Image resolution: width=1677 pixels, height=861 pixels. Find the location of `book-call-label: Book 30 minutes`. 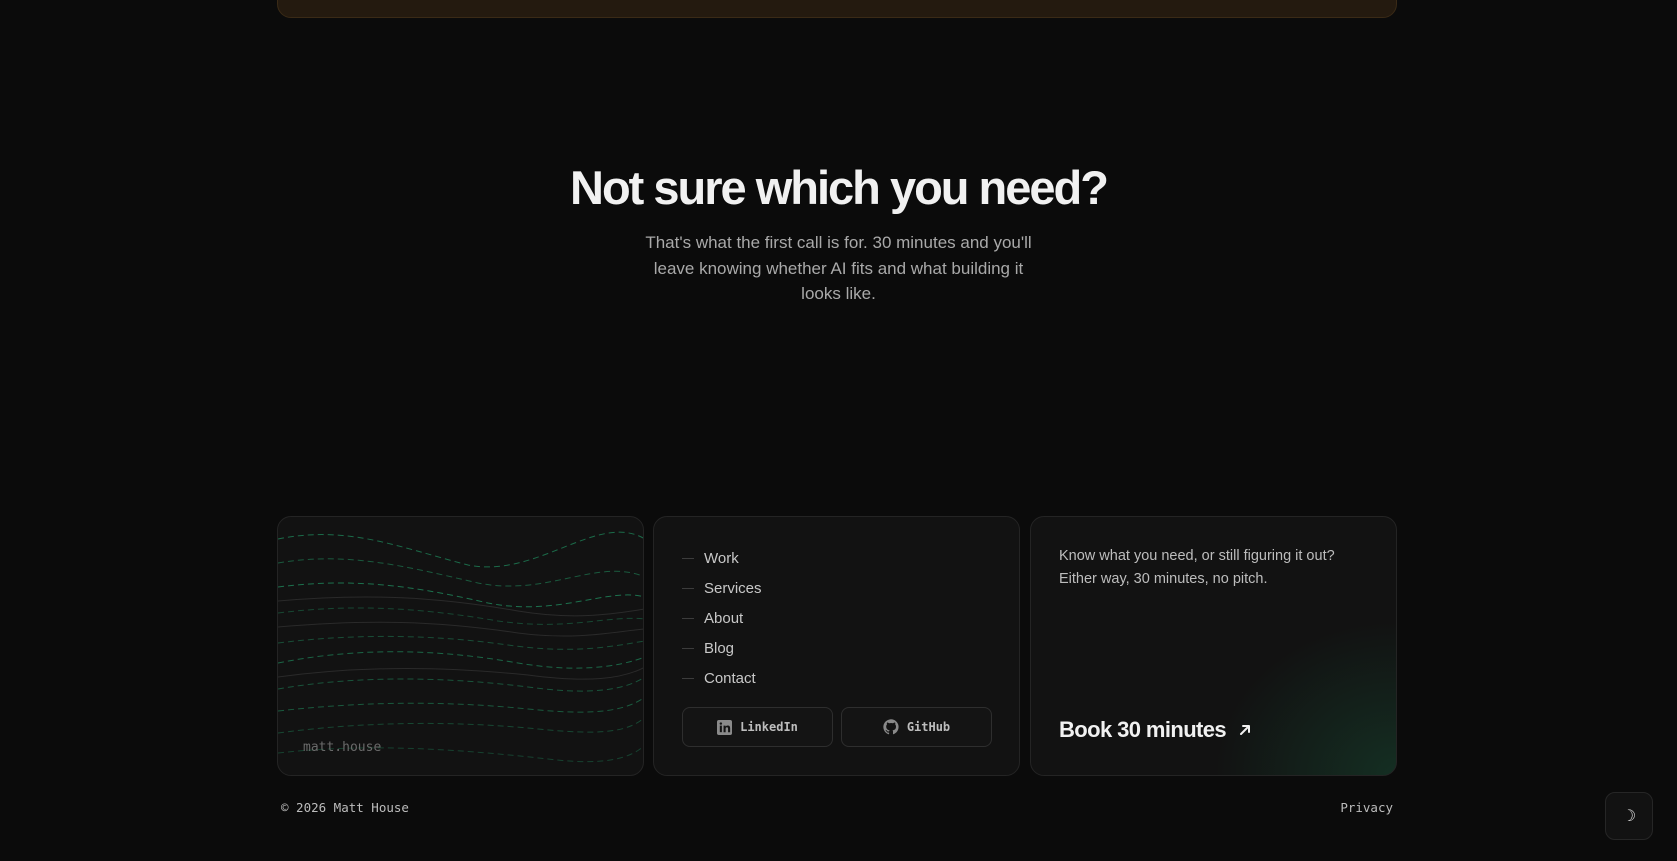

book-call-label: Book 30 minutes is located at coordinates (1143, 729).